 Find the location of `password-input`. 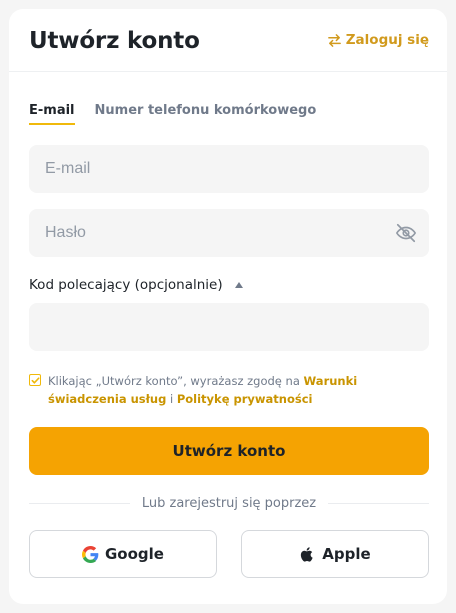

password-input is located at coordinates (229, 233).